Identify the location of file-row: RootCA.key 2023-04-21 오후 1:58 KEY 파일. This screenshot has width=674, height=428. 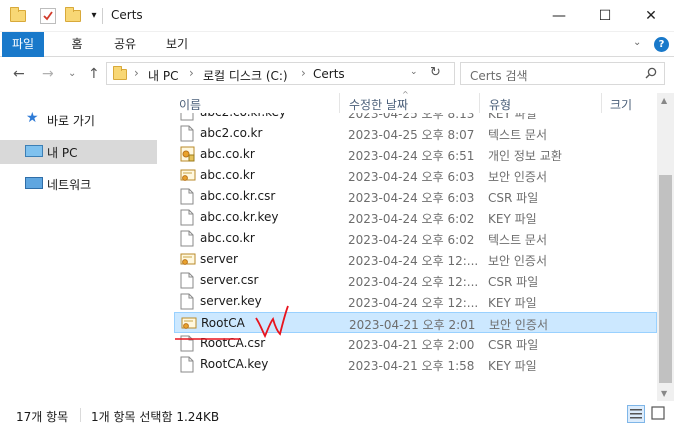
(415, 364).